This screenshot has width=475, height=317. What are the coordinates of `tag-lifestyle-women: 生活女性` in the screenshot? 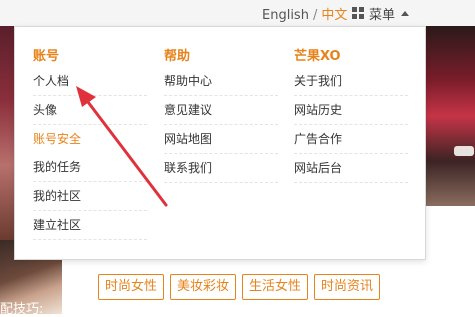 It's located at (275, 287).